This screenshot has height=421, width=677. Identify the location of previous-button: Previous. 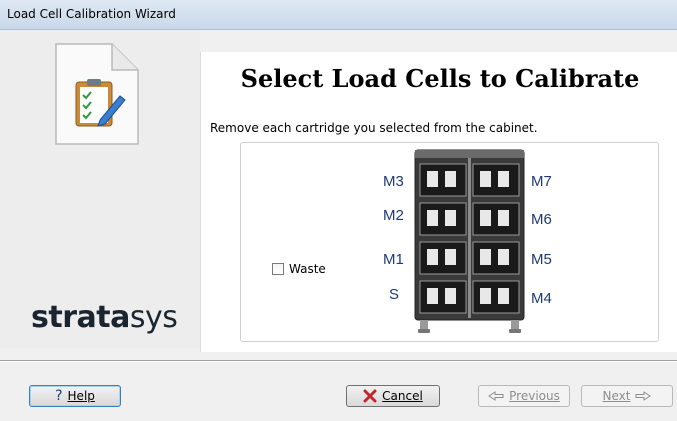
(524, 396).